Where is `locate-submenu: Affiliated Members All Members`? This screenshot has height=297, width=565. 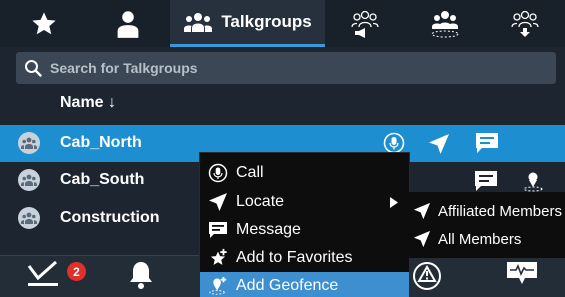 locate-submenu: Affiliated Members All Members is located at coordinates (483, 225).